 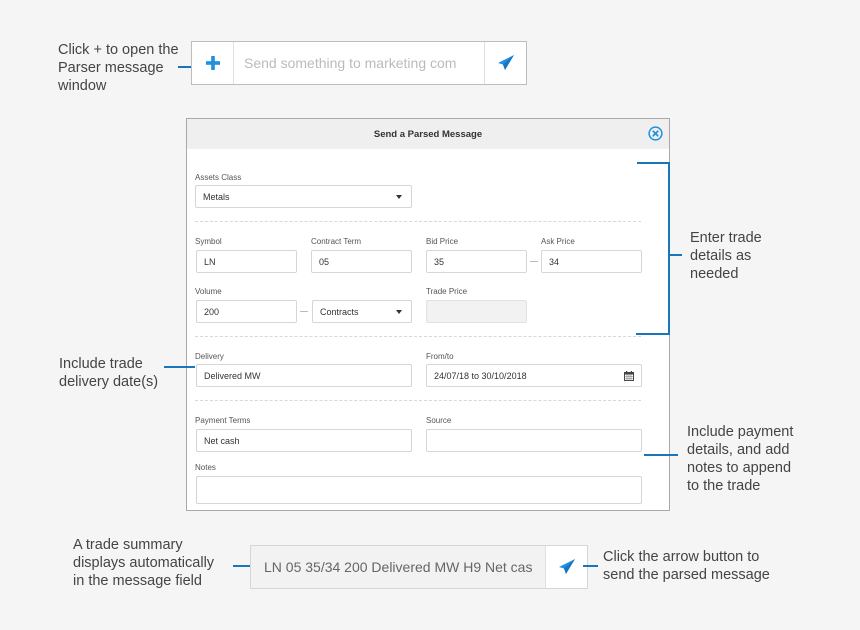 What do you see at coordinates (590, 566) in the screenshot?
I see `callout-line-send` at bounding box center [590, 566].